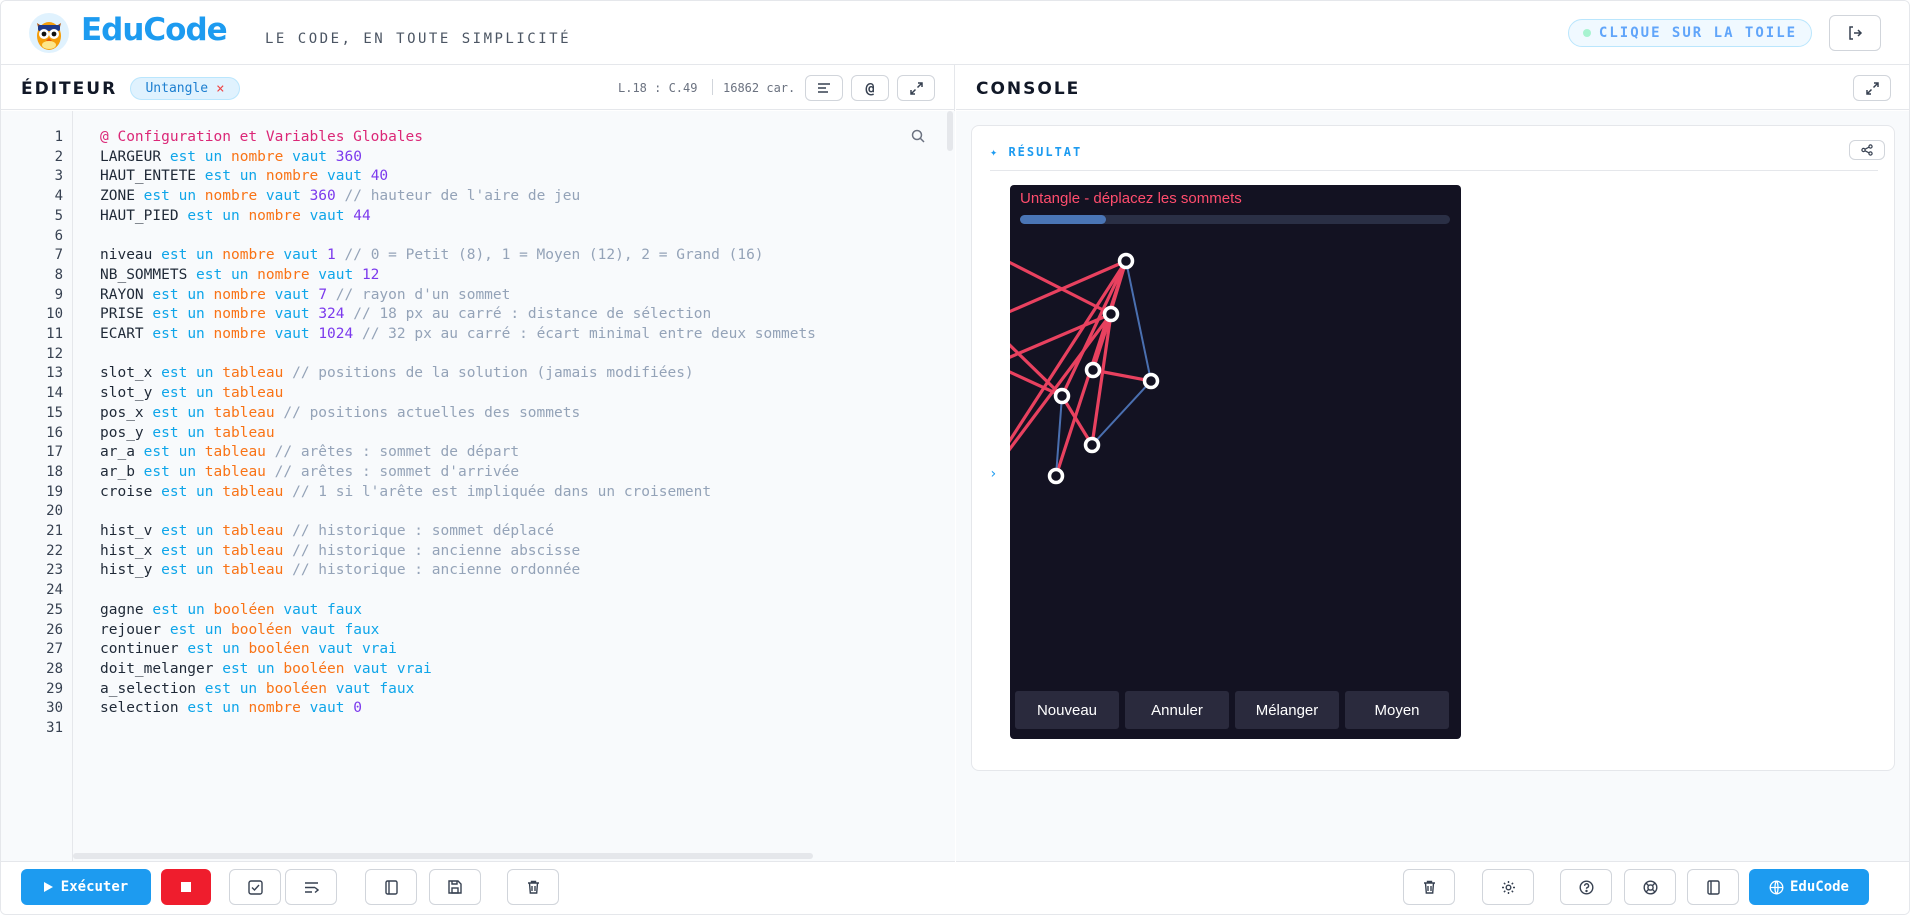 The image size is (1910, 915). What do you see at coordinates (231, 708) in the screenshot?
I see `code-line: selection est un nombre vaut 0` at bounding box center [231, 708].